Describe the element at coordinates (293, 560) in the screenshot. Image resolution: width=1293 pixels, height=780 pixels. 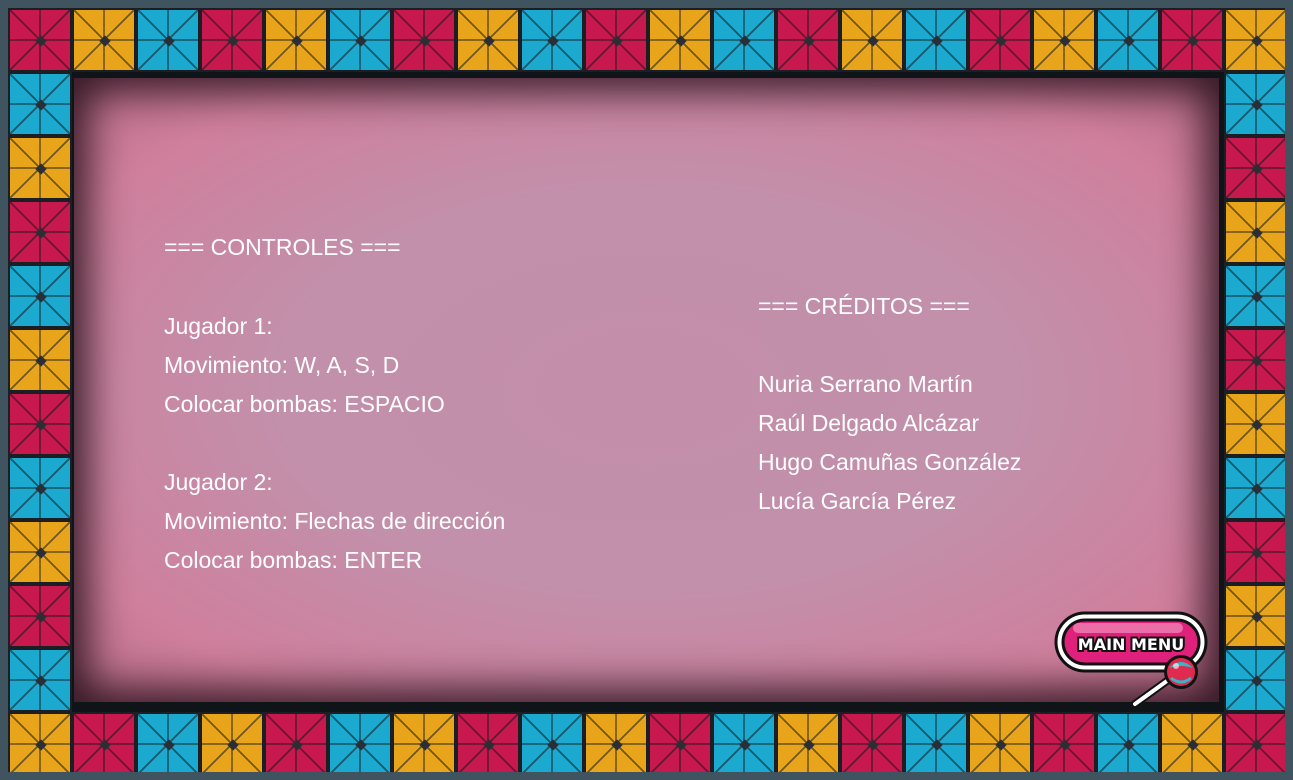
I see `player2-bombs: Colocar bombas: ENTER` at that location.